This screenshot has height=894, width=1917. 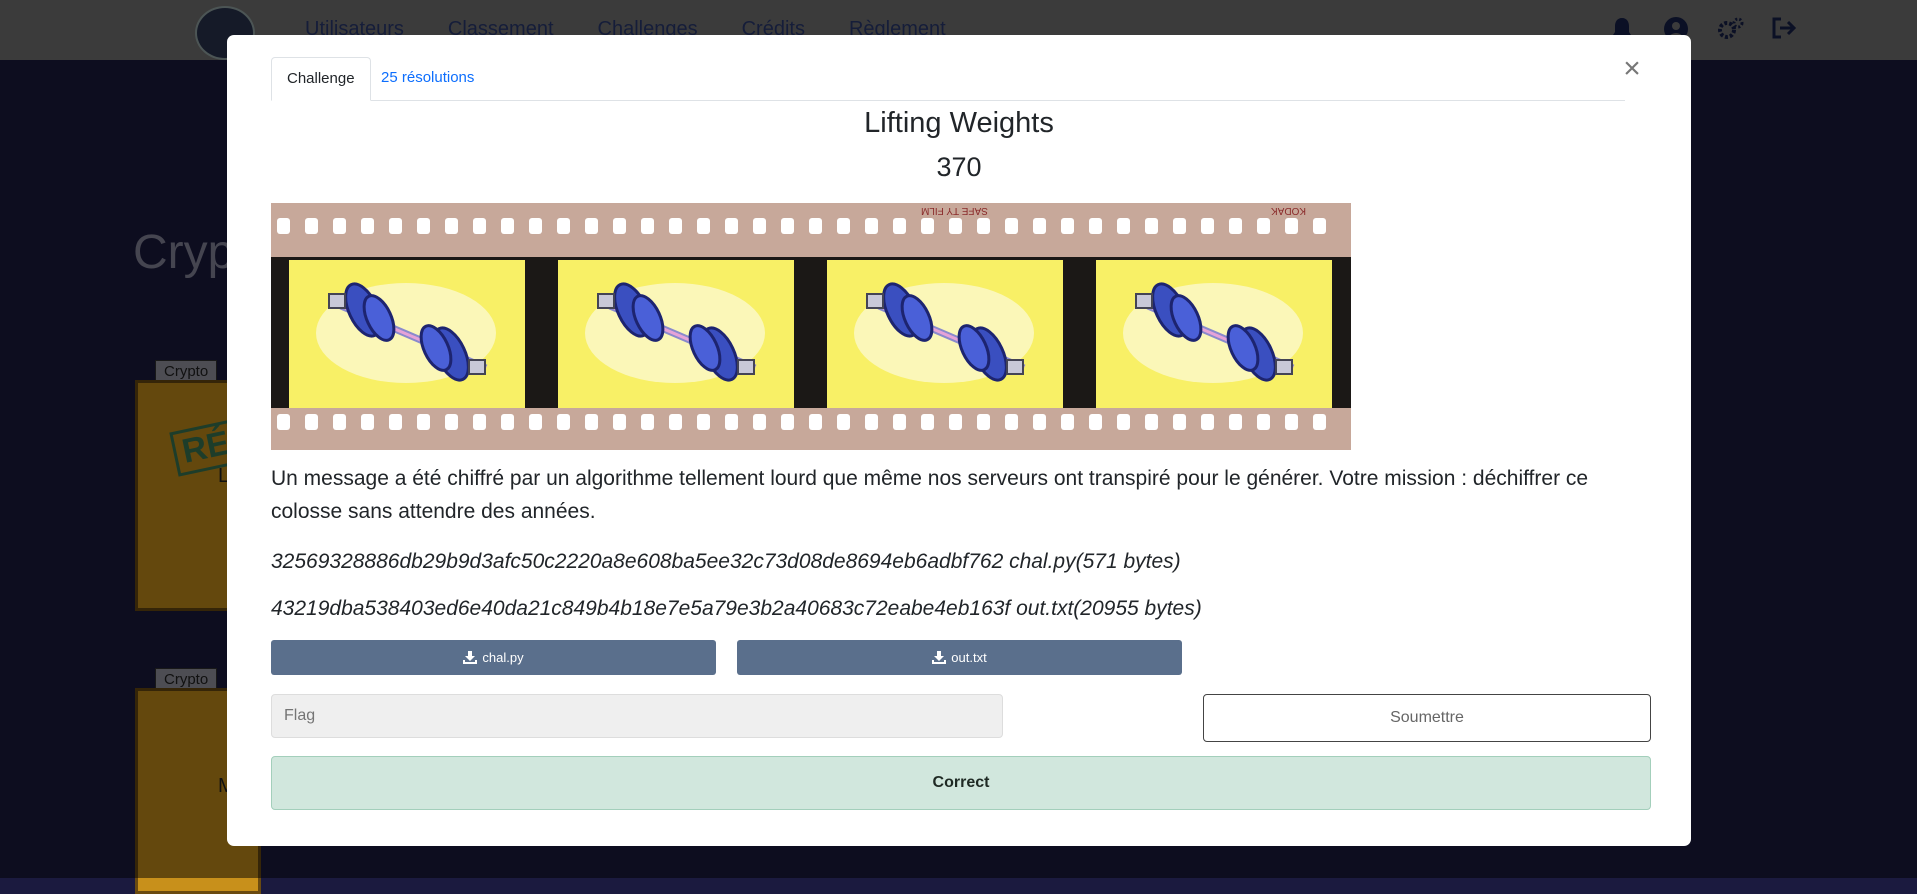 I want to click on film-brand-text: KODAK, so click(x=1289, y=210).